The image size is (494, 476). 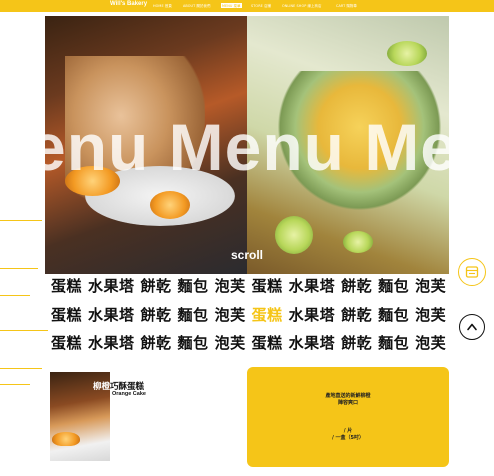 I want to click on price-per-box: / 一盒（5吋）, so click(x=348, y=438).